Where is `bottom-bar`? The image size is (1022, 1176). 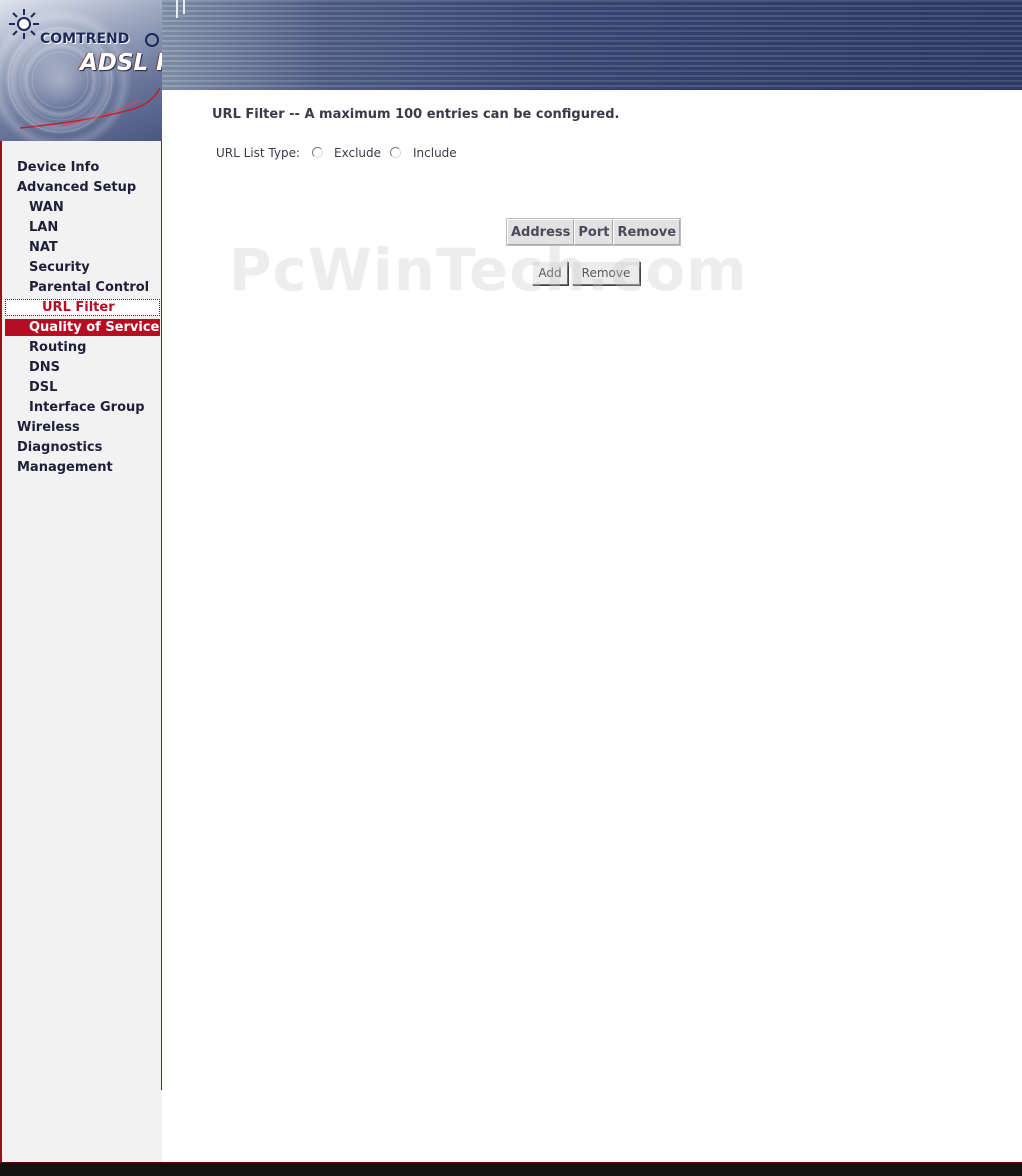
bottom-bar is located at coordinates (511, 1169).